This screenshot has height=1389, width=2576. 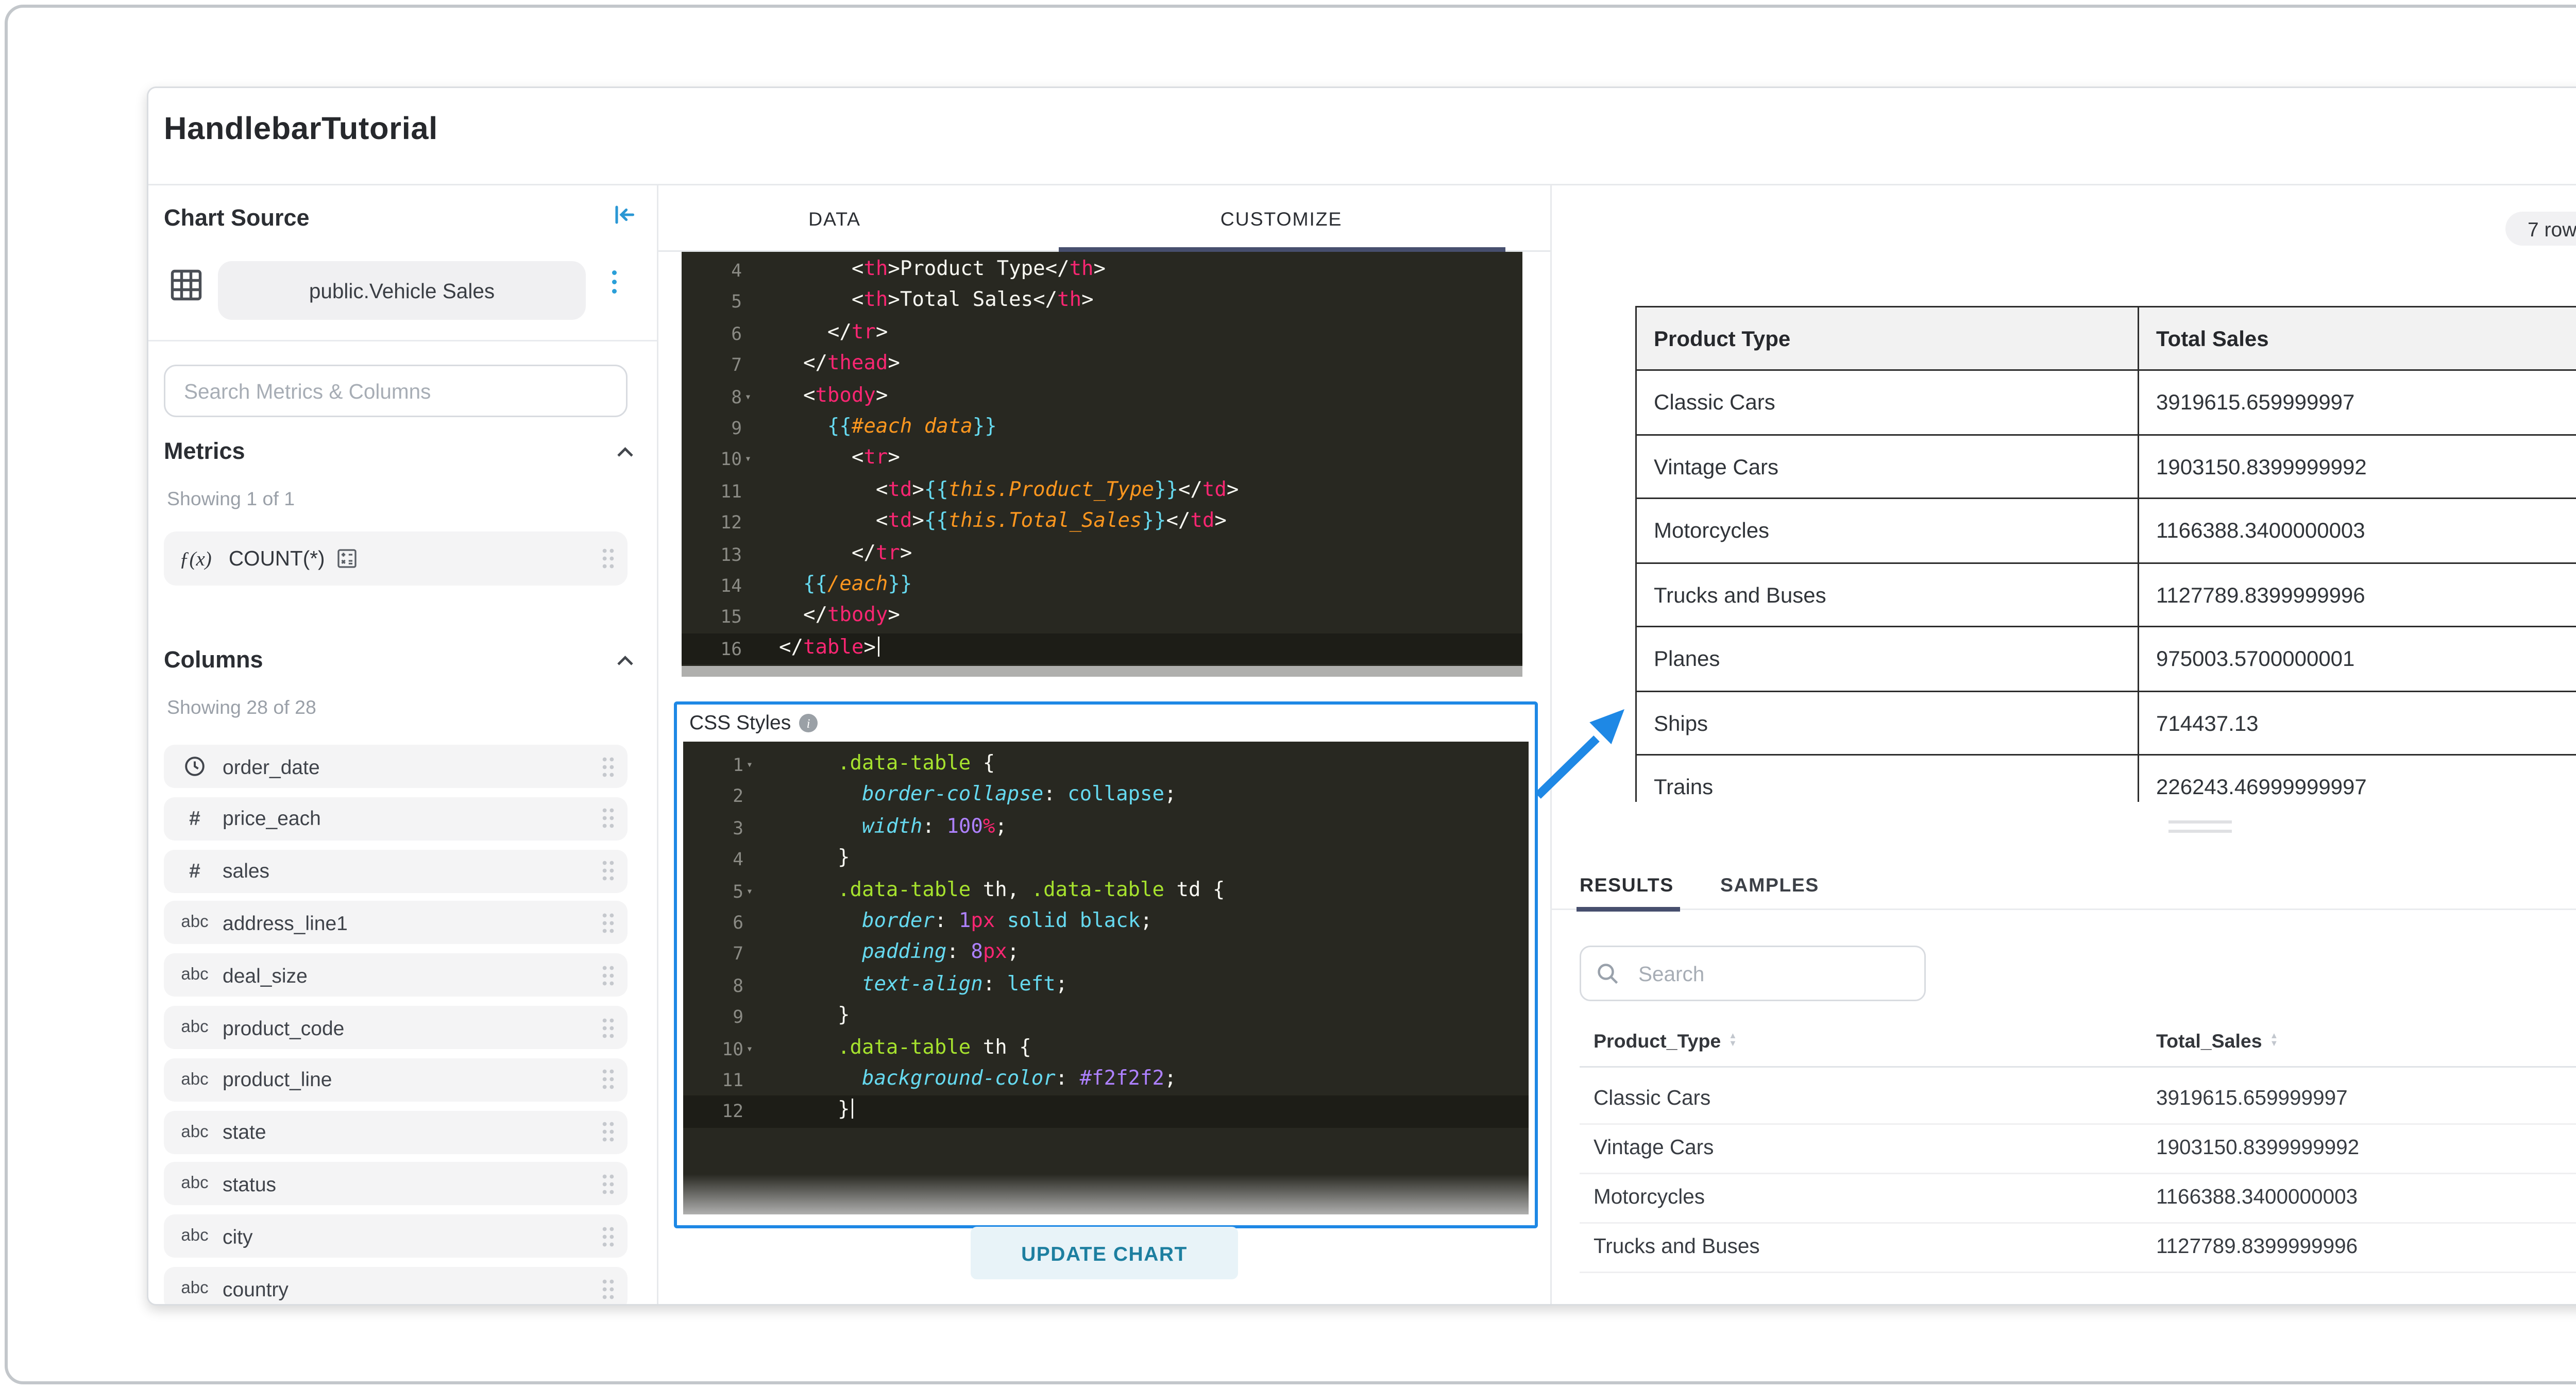 I want to click on column-item-sales: # sales, so click(x=396, y=871).